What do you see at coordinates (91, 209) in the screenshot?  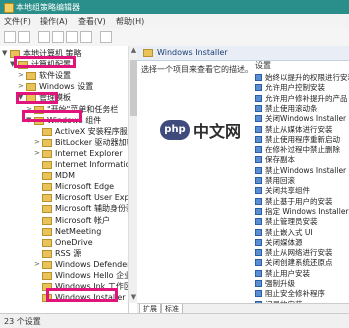 I see `tree-item-label: Microsoft 辅助身份验` at bounding box center [91, 209].